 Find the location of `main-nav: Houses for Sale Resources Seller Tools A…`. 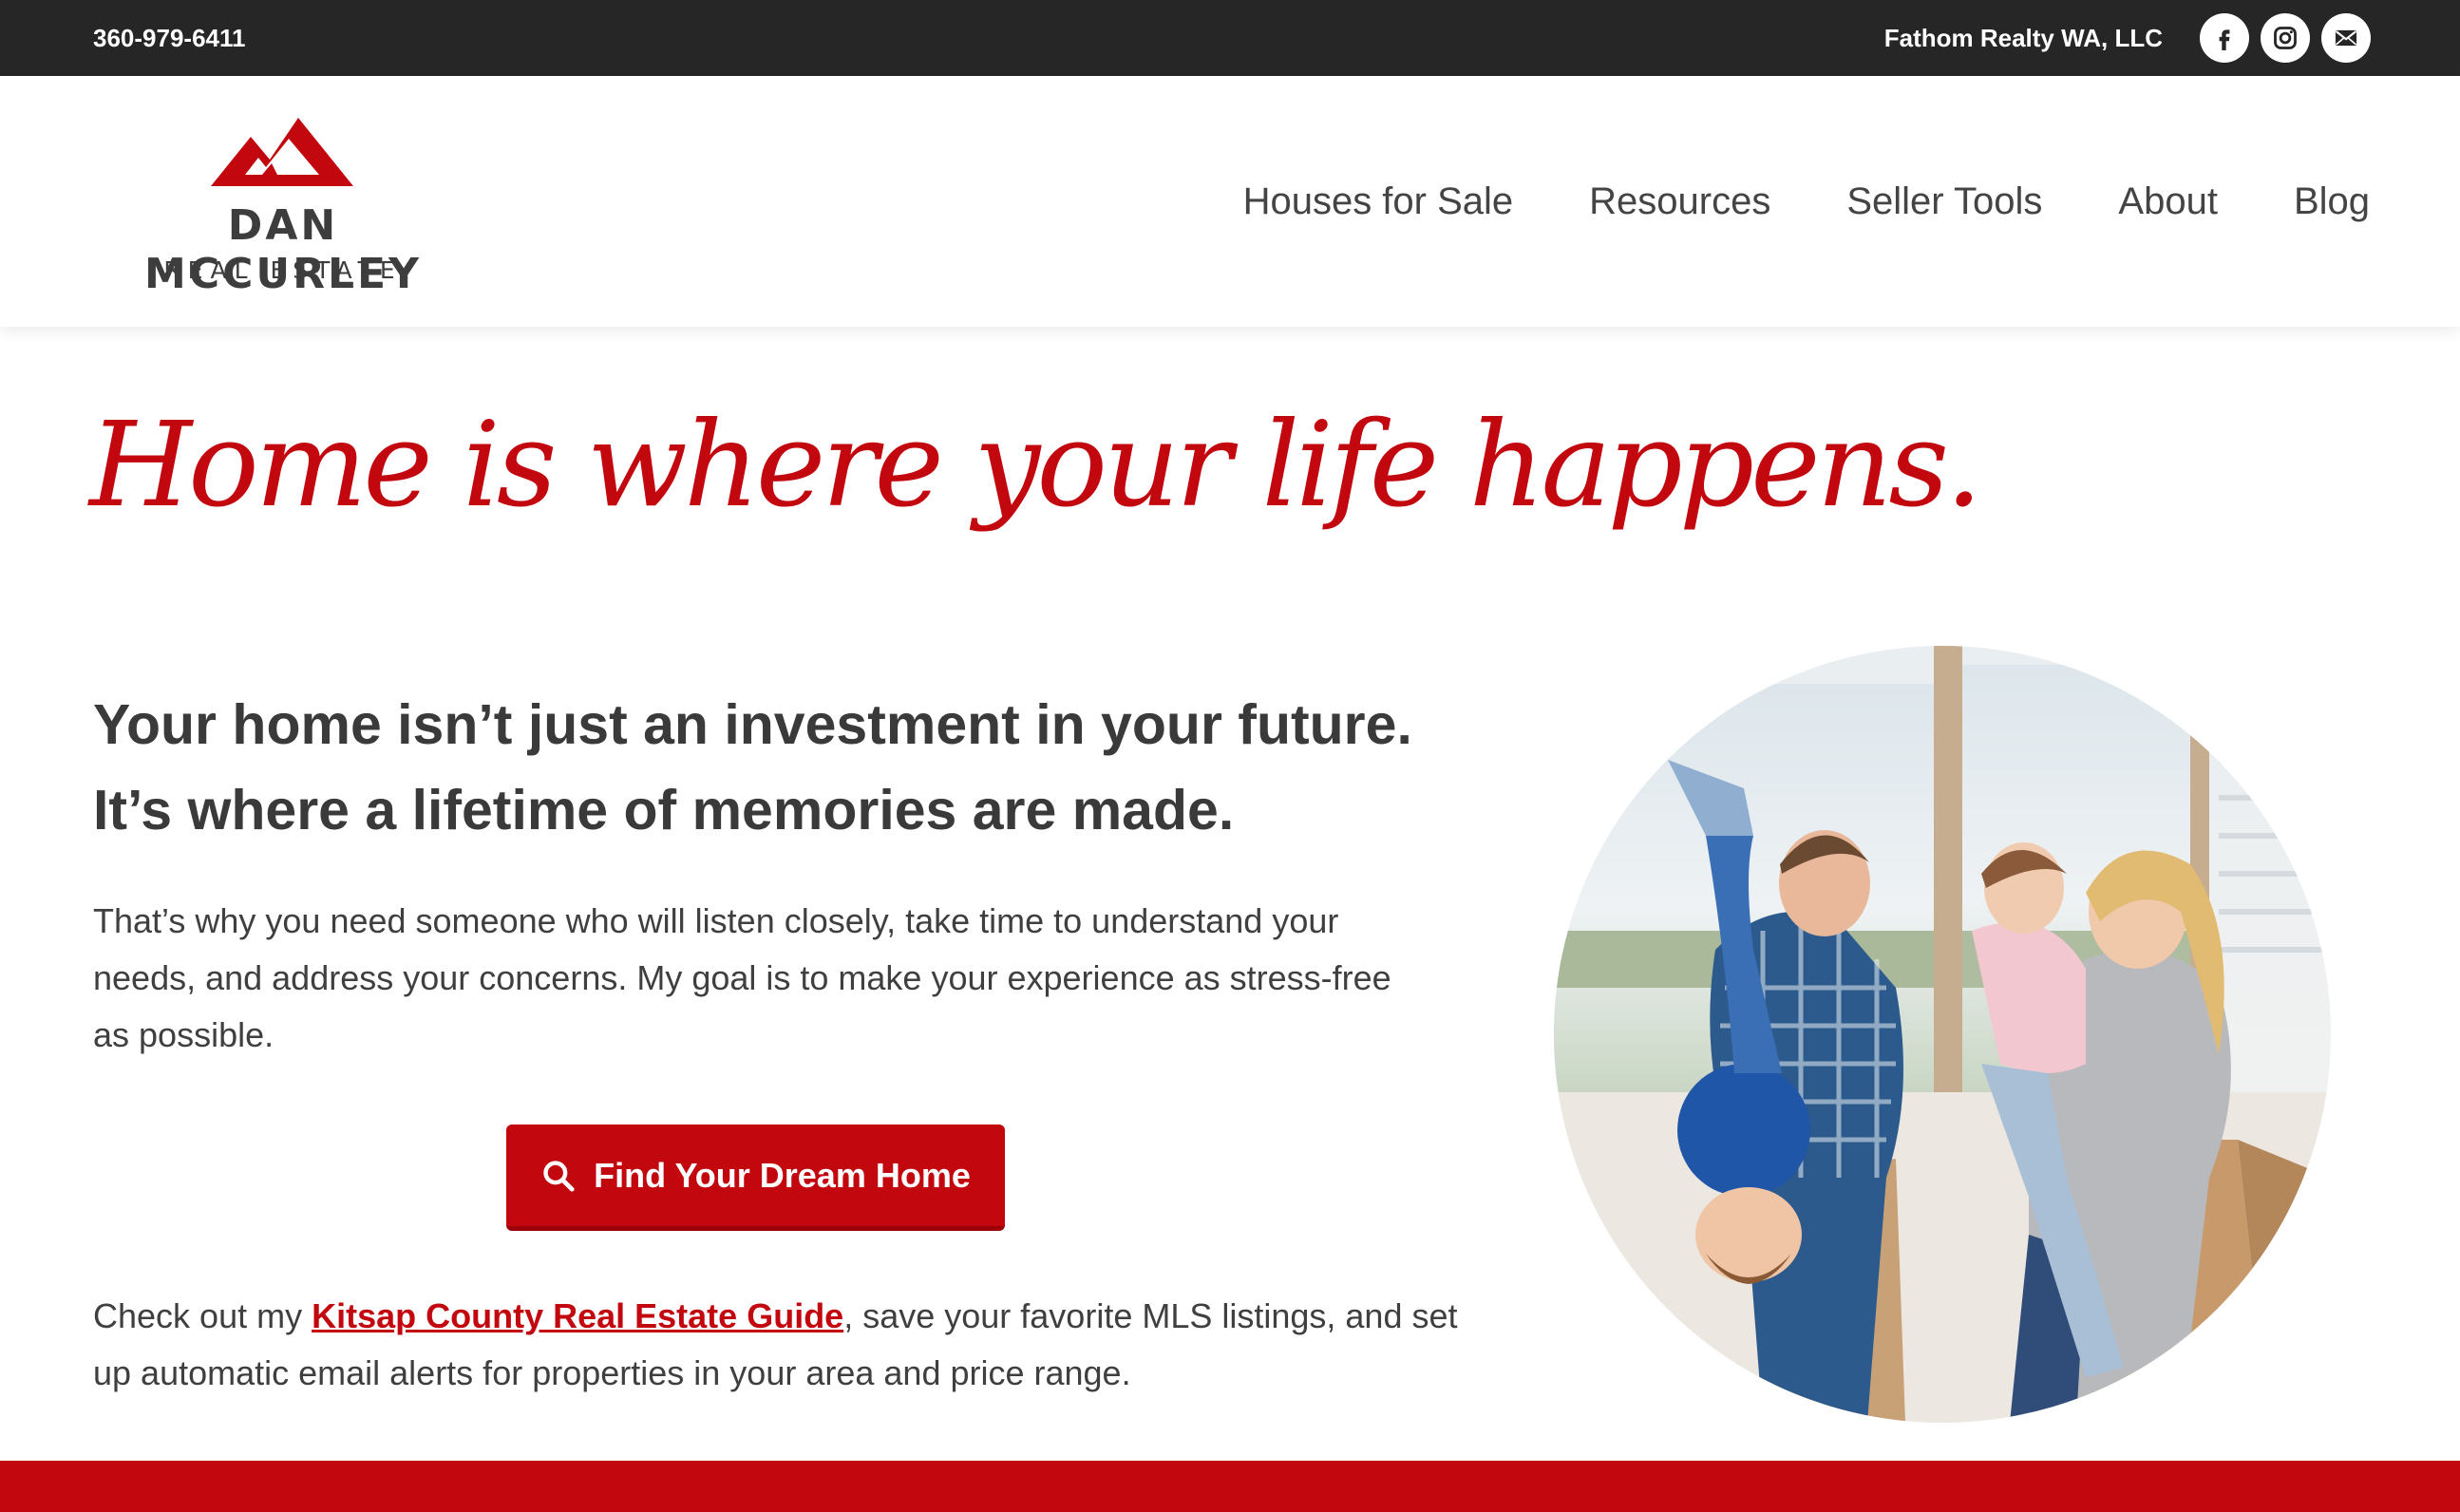

main-nav: Houses for Sale Resources Seller Tools A… is located at coordinates (1806, 201).